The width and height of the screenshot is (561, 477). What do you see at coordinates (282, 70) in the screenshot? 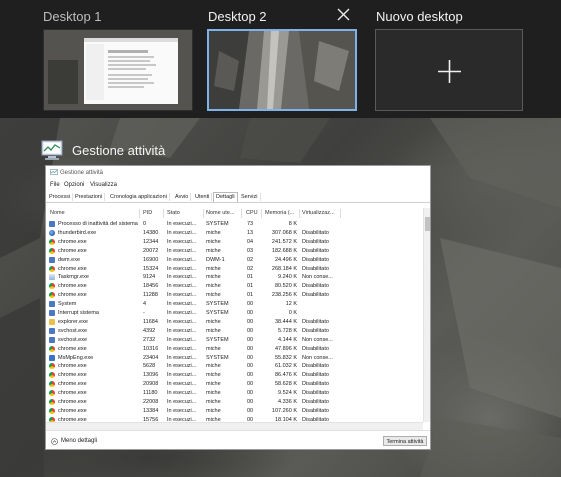
I see `desktop-2-thumbnail` at bounding box center [282, 70].